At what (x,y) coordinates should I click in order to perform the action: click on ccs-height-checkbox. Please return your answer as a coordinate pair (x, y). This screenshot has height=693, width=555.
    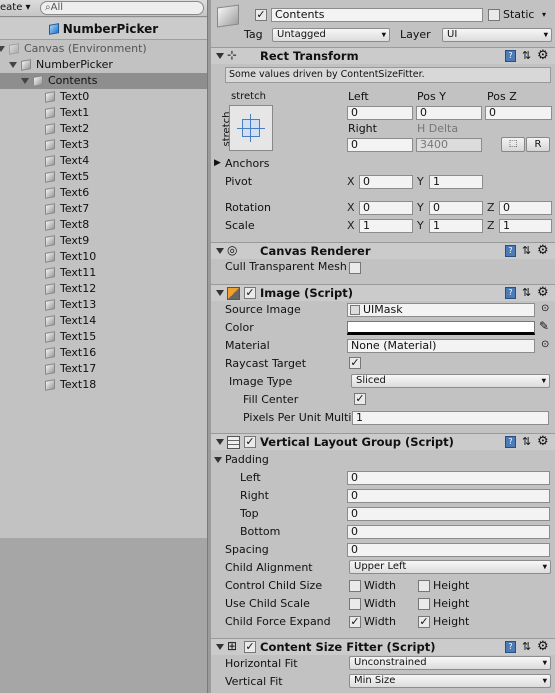
    Looking at the image, I should click on (424, 586).